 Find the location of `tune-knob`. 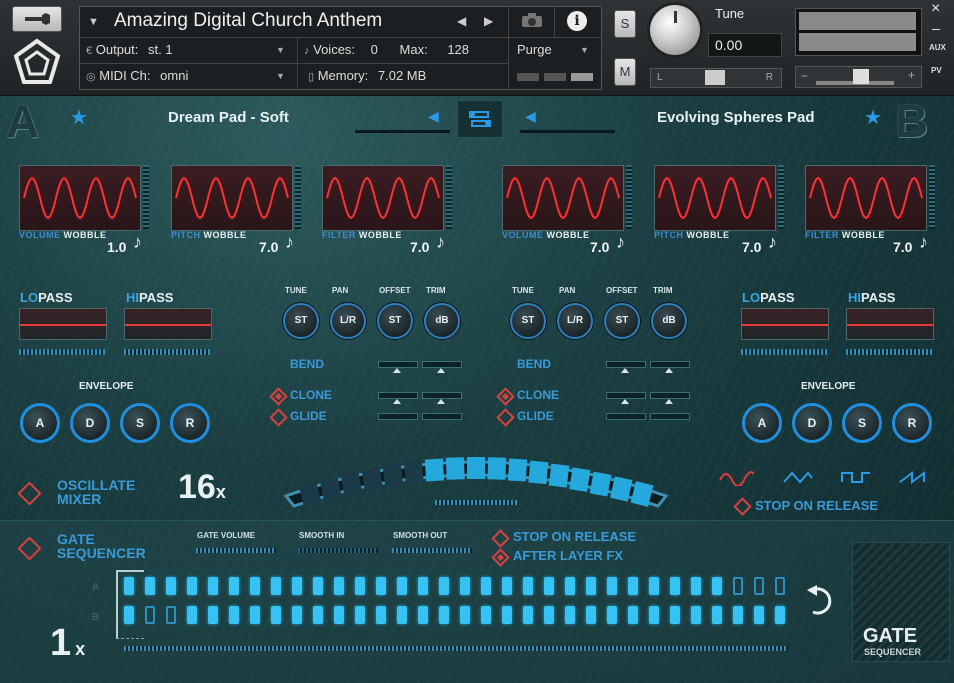

tune-knob is located at coordinates (675, 30).